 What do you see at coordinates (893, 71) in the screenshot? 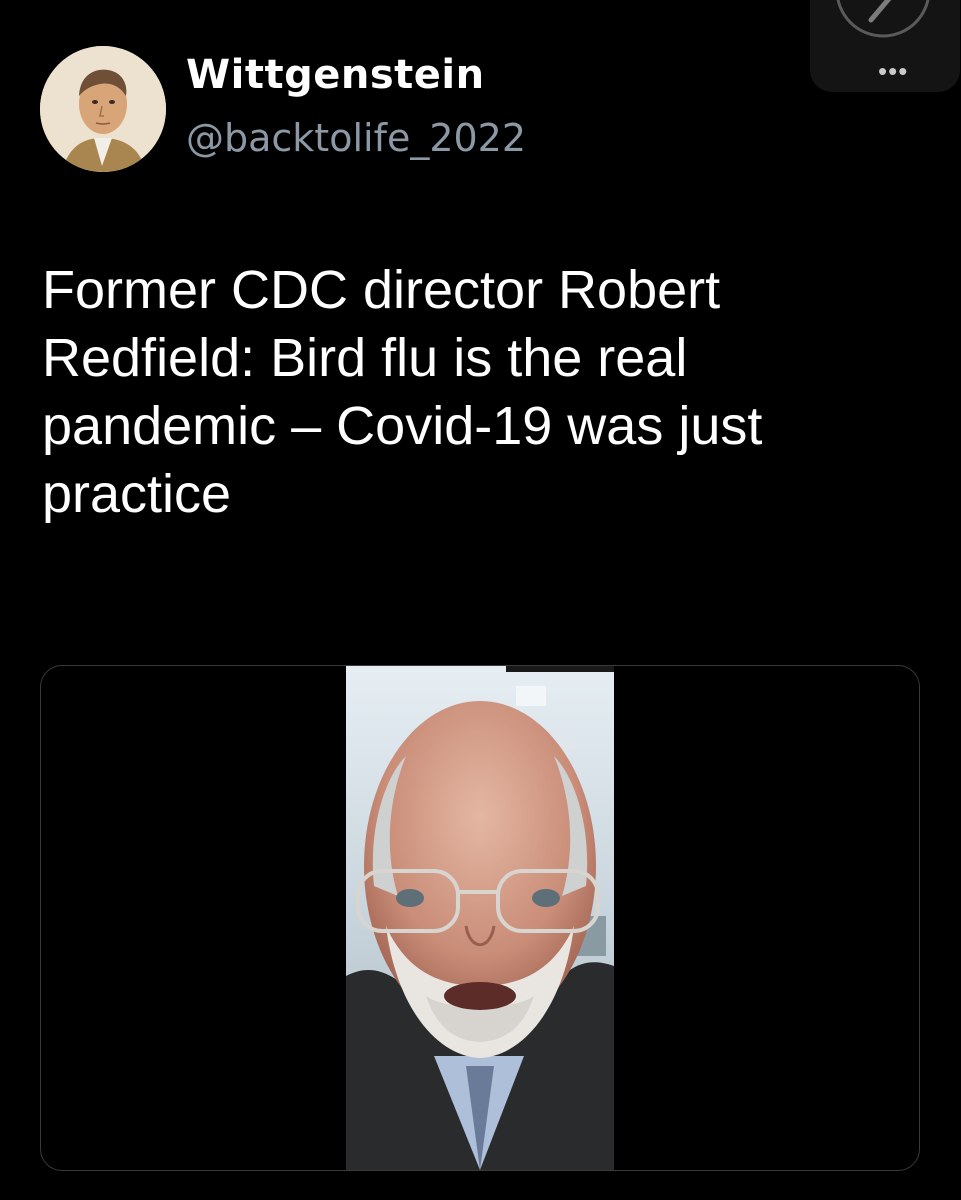
I see `more-options-button: •••` at bounding box center [893, 71].